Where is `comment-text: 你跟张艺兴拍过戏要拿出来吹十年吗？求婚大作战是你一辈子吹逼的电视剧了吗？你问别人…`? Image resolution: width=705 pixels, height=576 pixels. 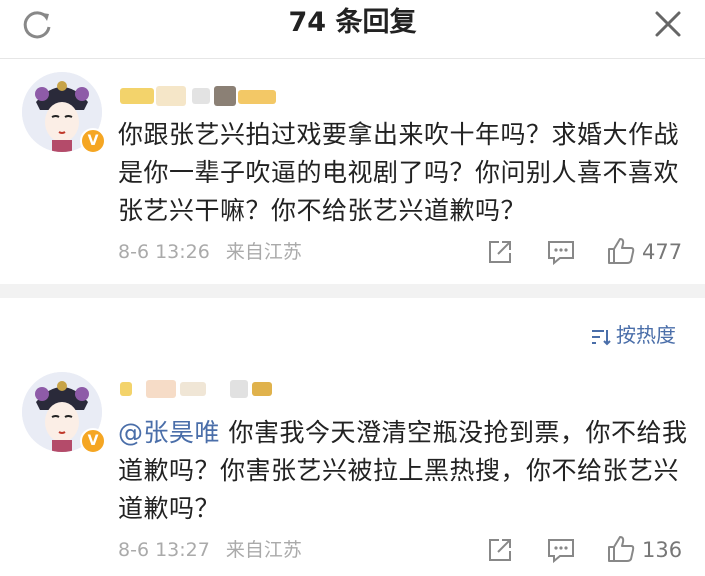 comment-text: 你跟张艺兴拍过戏要拿出来吹十年吗？求婚大作战是你一辈子吹逼的电视剧了吗？你问别人… is located at coordinates (399, 172).